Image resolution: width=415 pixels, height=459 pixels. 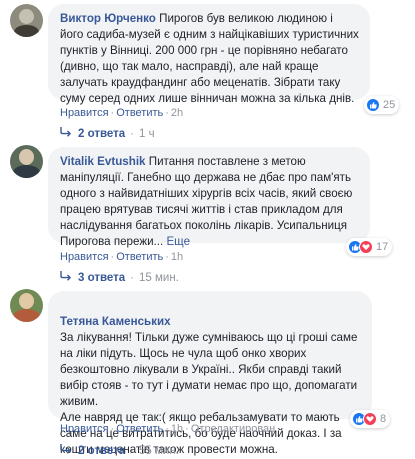 I want to click on comment-author: Виктор Юрченко, so click(x=108, y=18).